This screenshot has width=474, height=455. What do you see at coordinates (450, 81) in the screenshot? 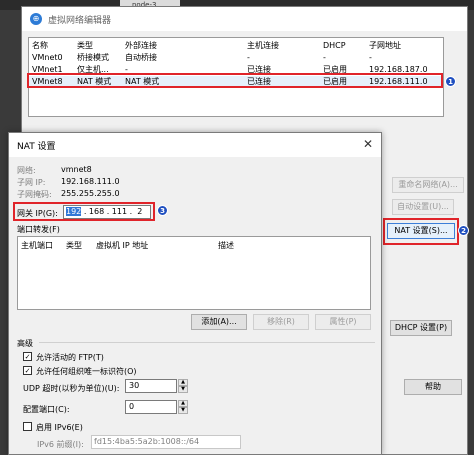
I see `step-badge-1: 1` at bounding box center [450, 81].